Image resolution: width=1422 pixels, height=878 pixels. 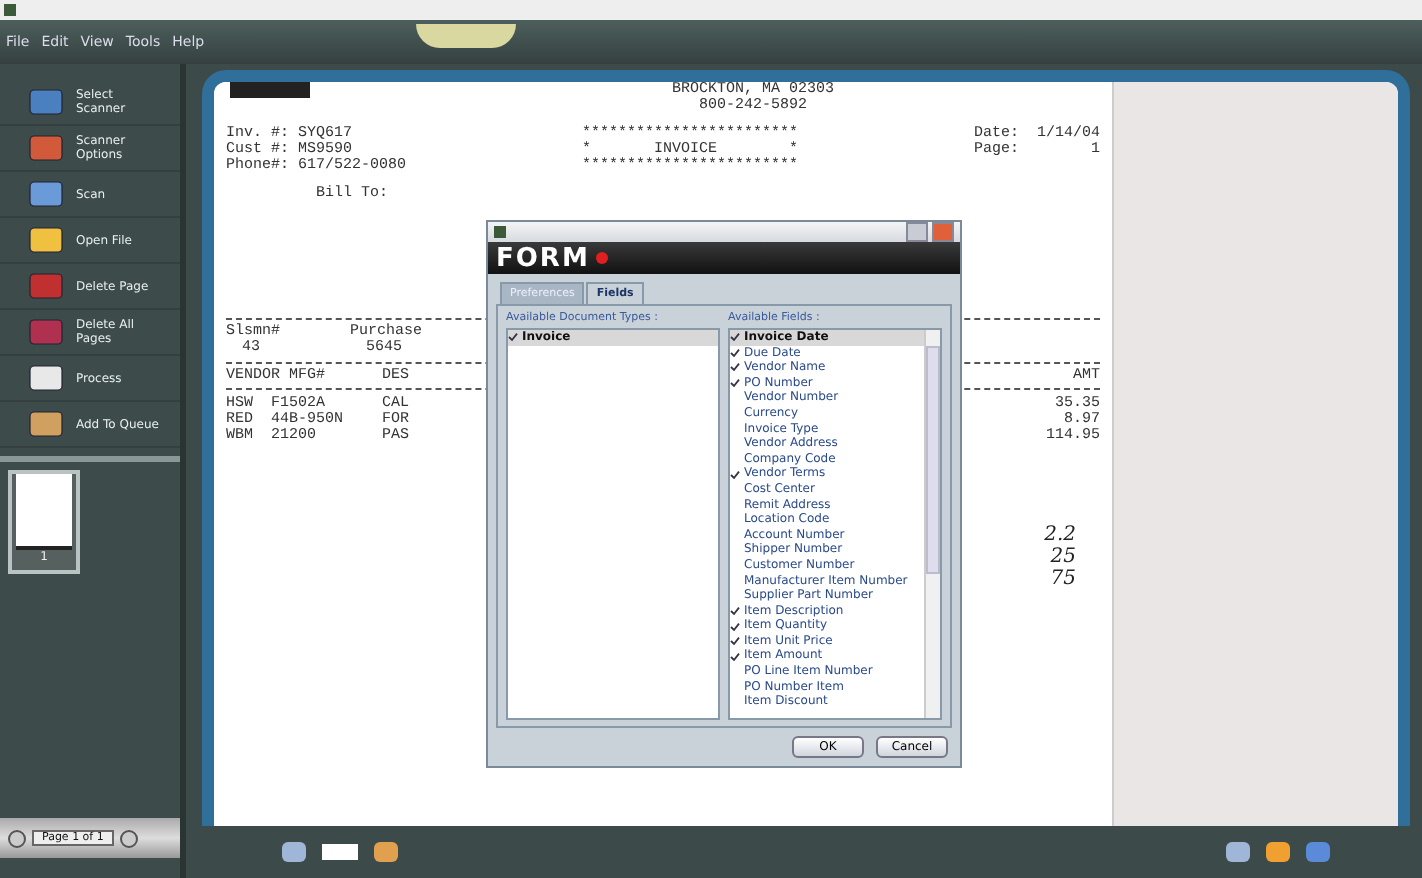 I want to click on logo-text: FORM, so click(x=543, y=258).